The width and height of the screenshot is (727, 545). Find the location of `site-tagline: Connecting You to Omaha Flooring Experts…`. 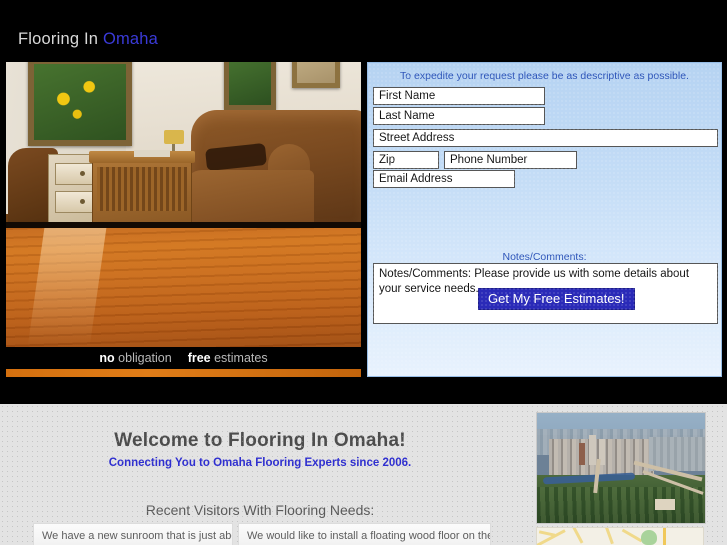

site-tagline: Connecting You to Omaha Flooring Experts… is located at coordinates (260, 463).